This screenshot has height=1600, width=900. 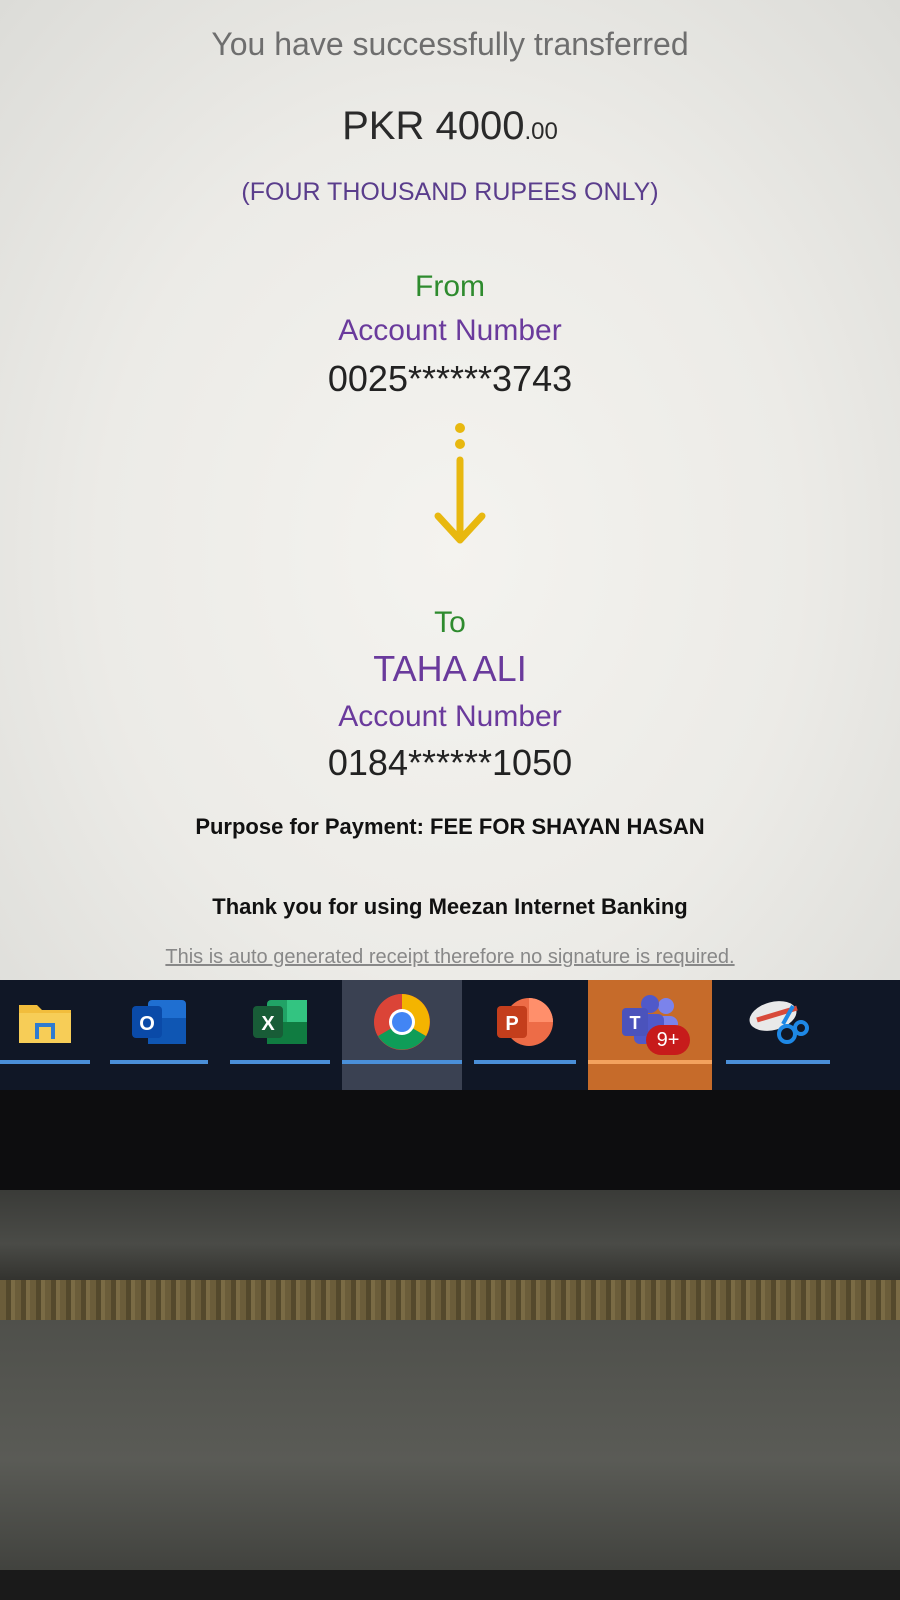 I want to click on taskbar-powerpoint: P, so click(x=525, y=1035).